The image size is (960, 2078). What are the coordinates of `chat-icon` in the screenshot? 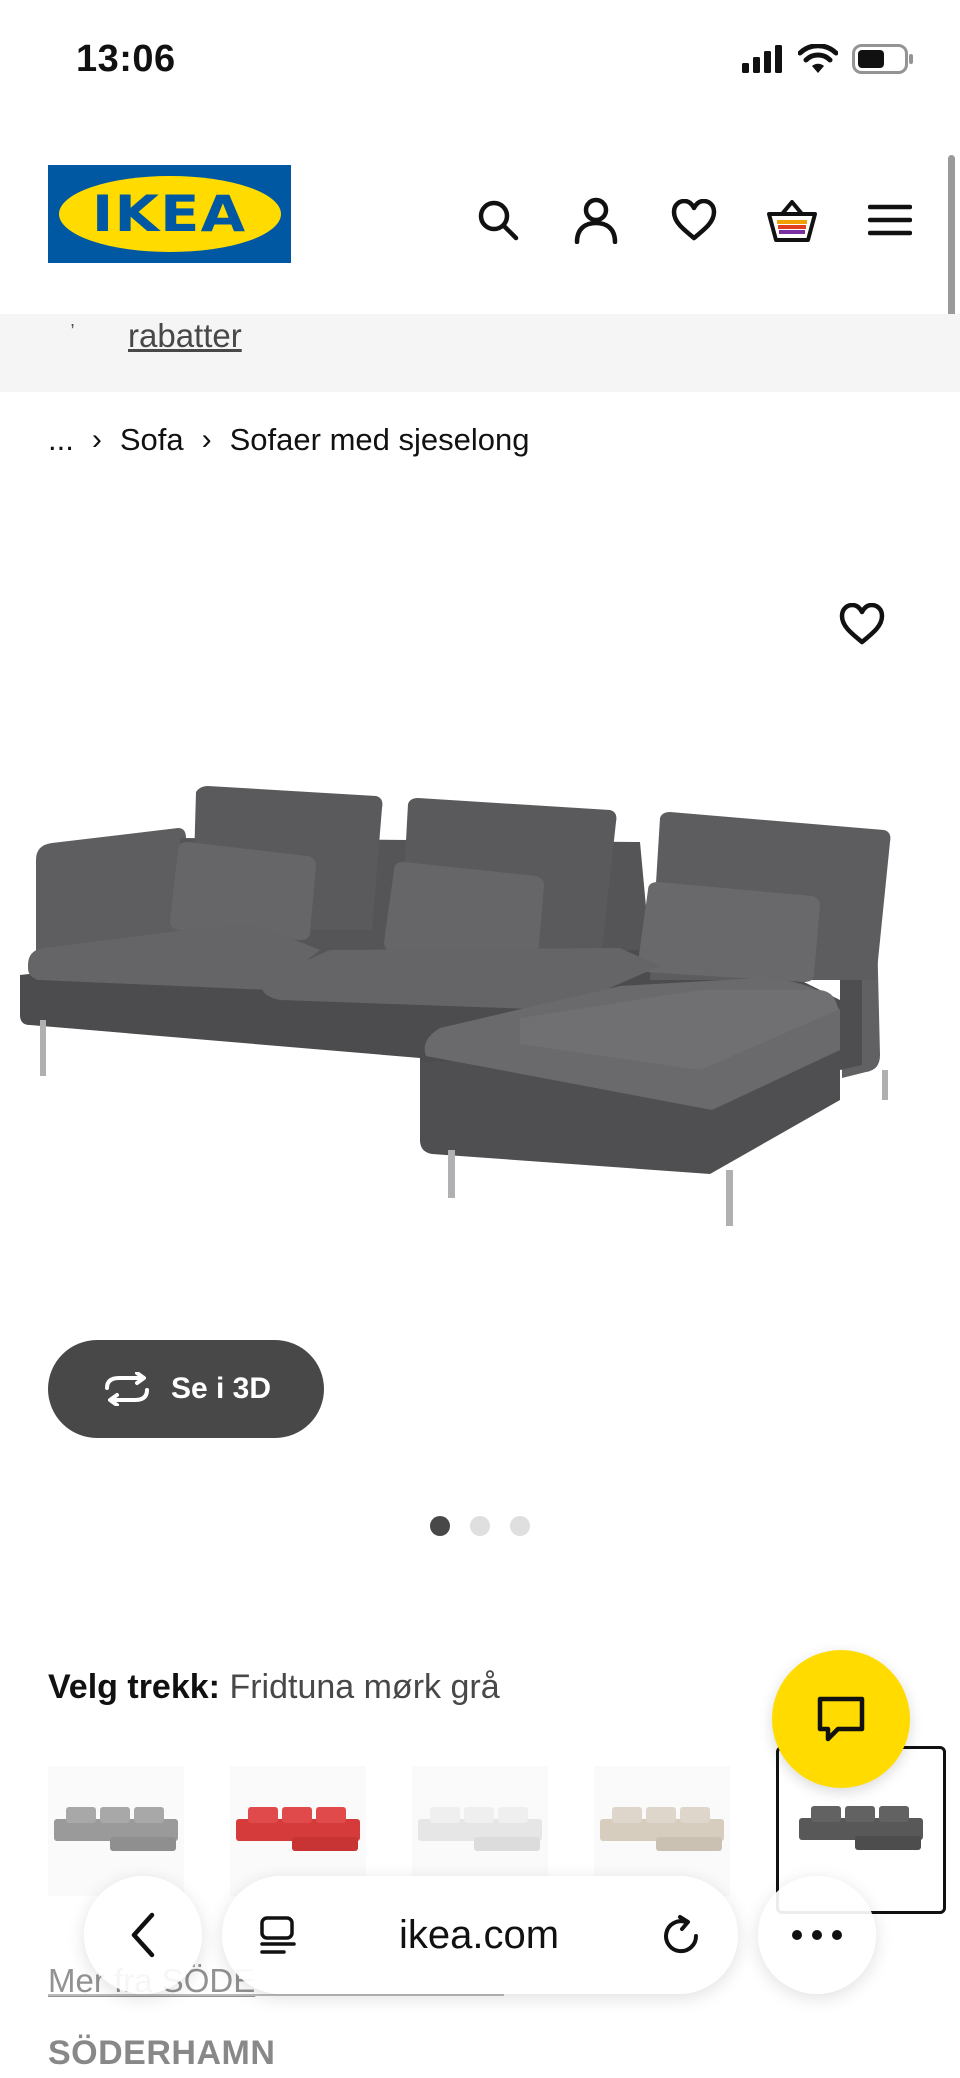 It's located at (841, 1719).